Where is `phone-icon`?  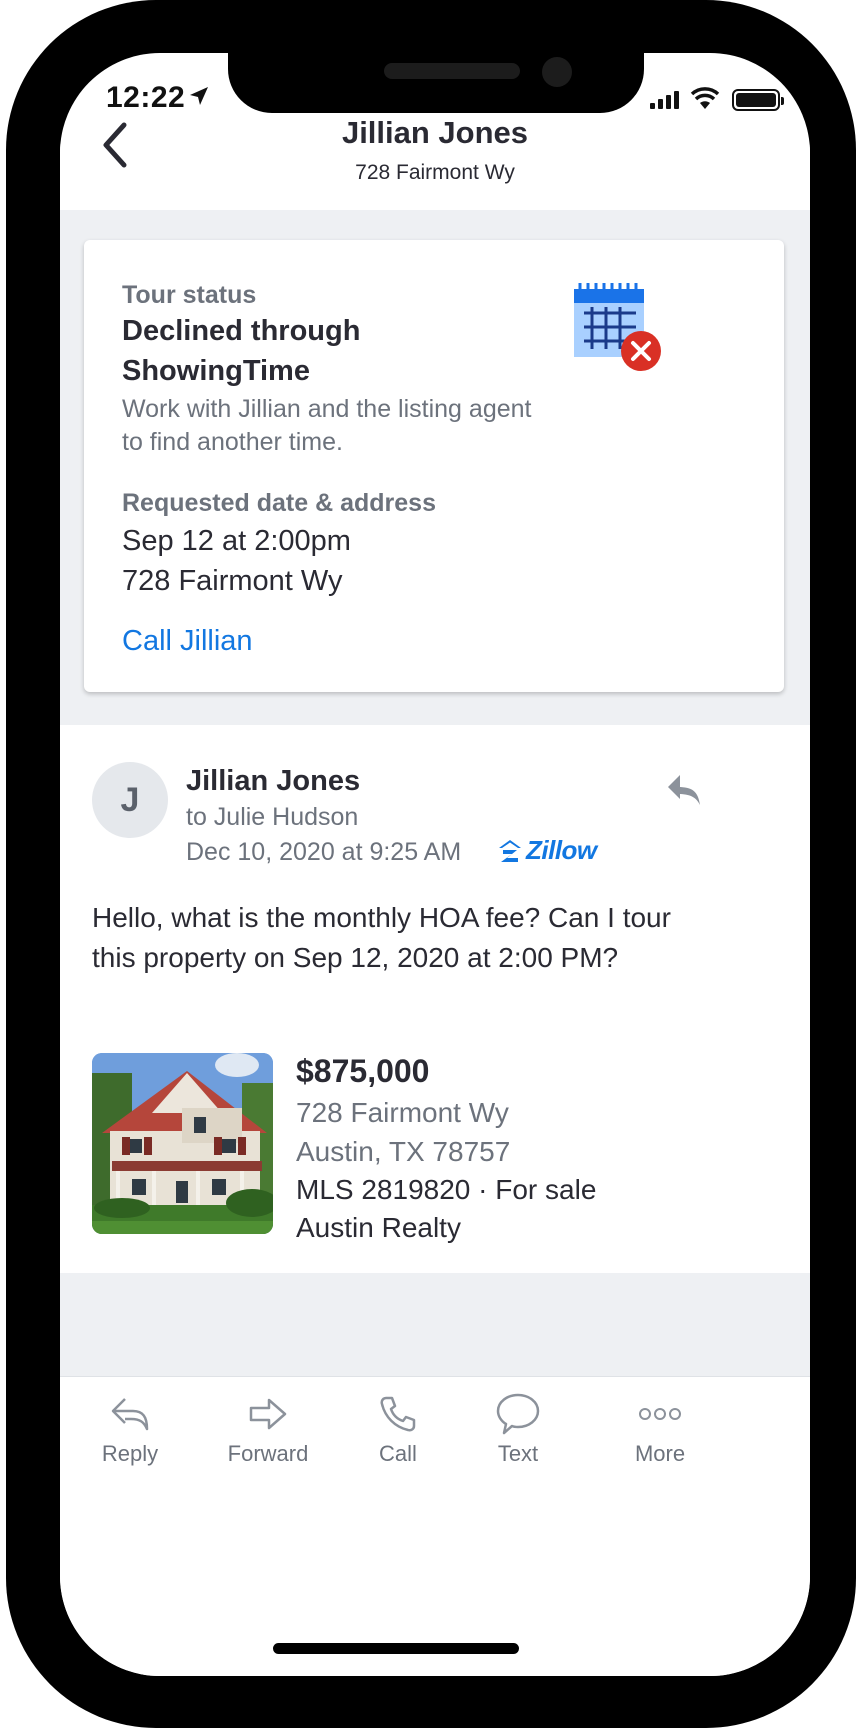
phone-icon is located at coordinates (398, 1414).